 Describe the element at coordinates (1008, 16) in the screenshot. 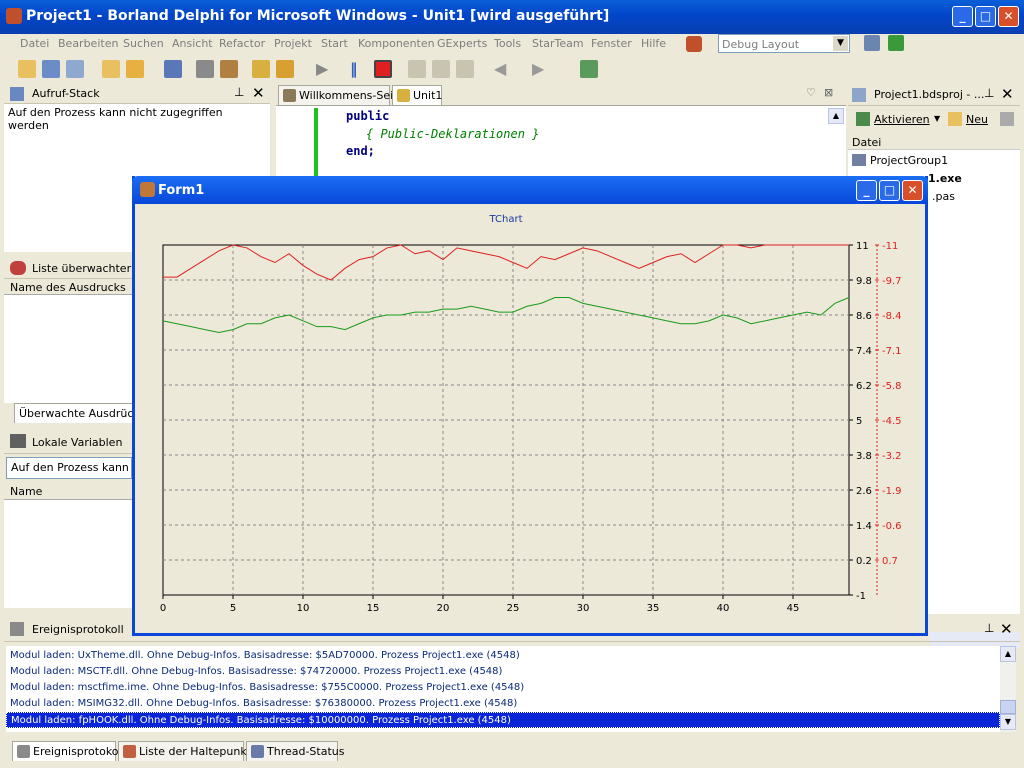

I see `close-button: ✕` at that location.